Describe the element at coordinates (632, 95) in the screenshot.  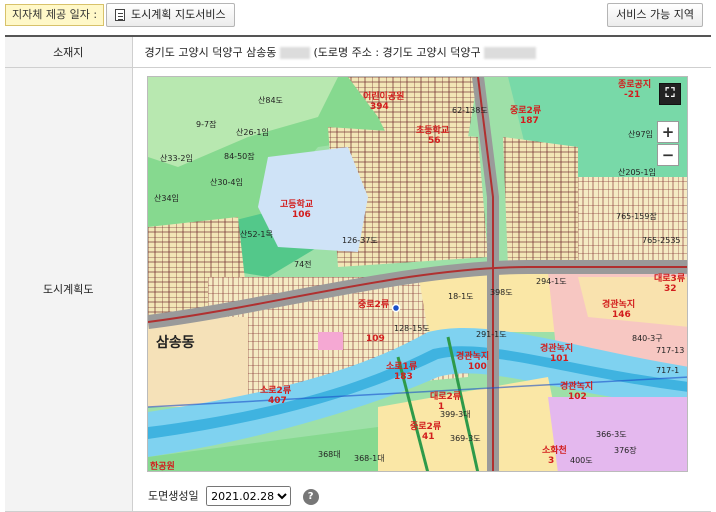
I see `map-label: -21` at that location.